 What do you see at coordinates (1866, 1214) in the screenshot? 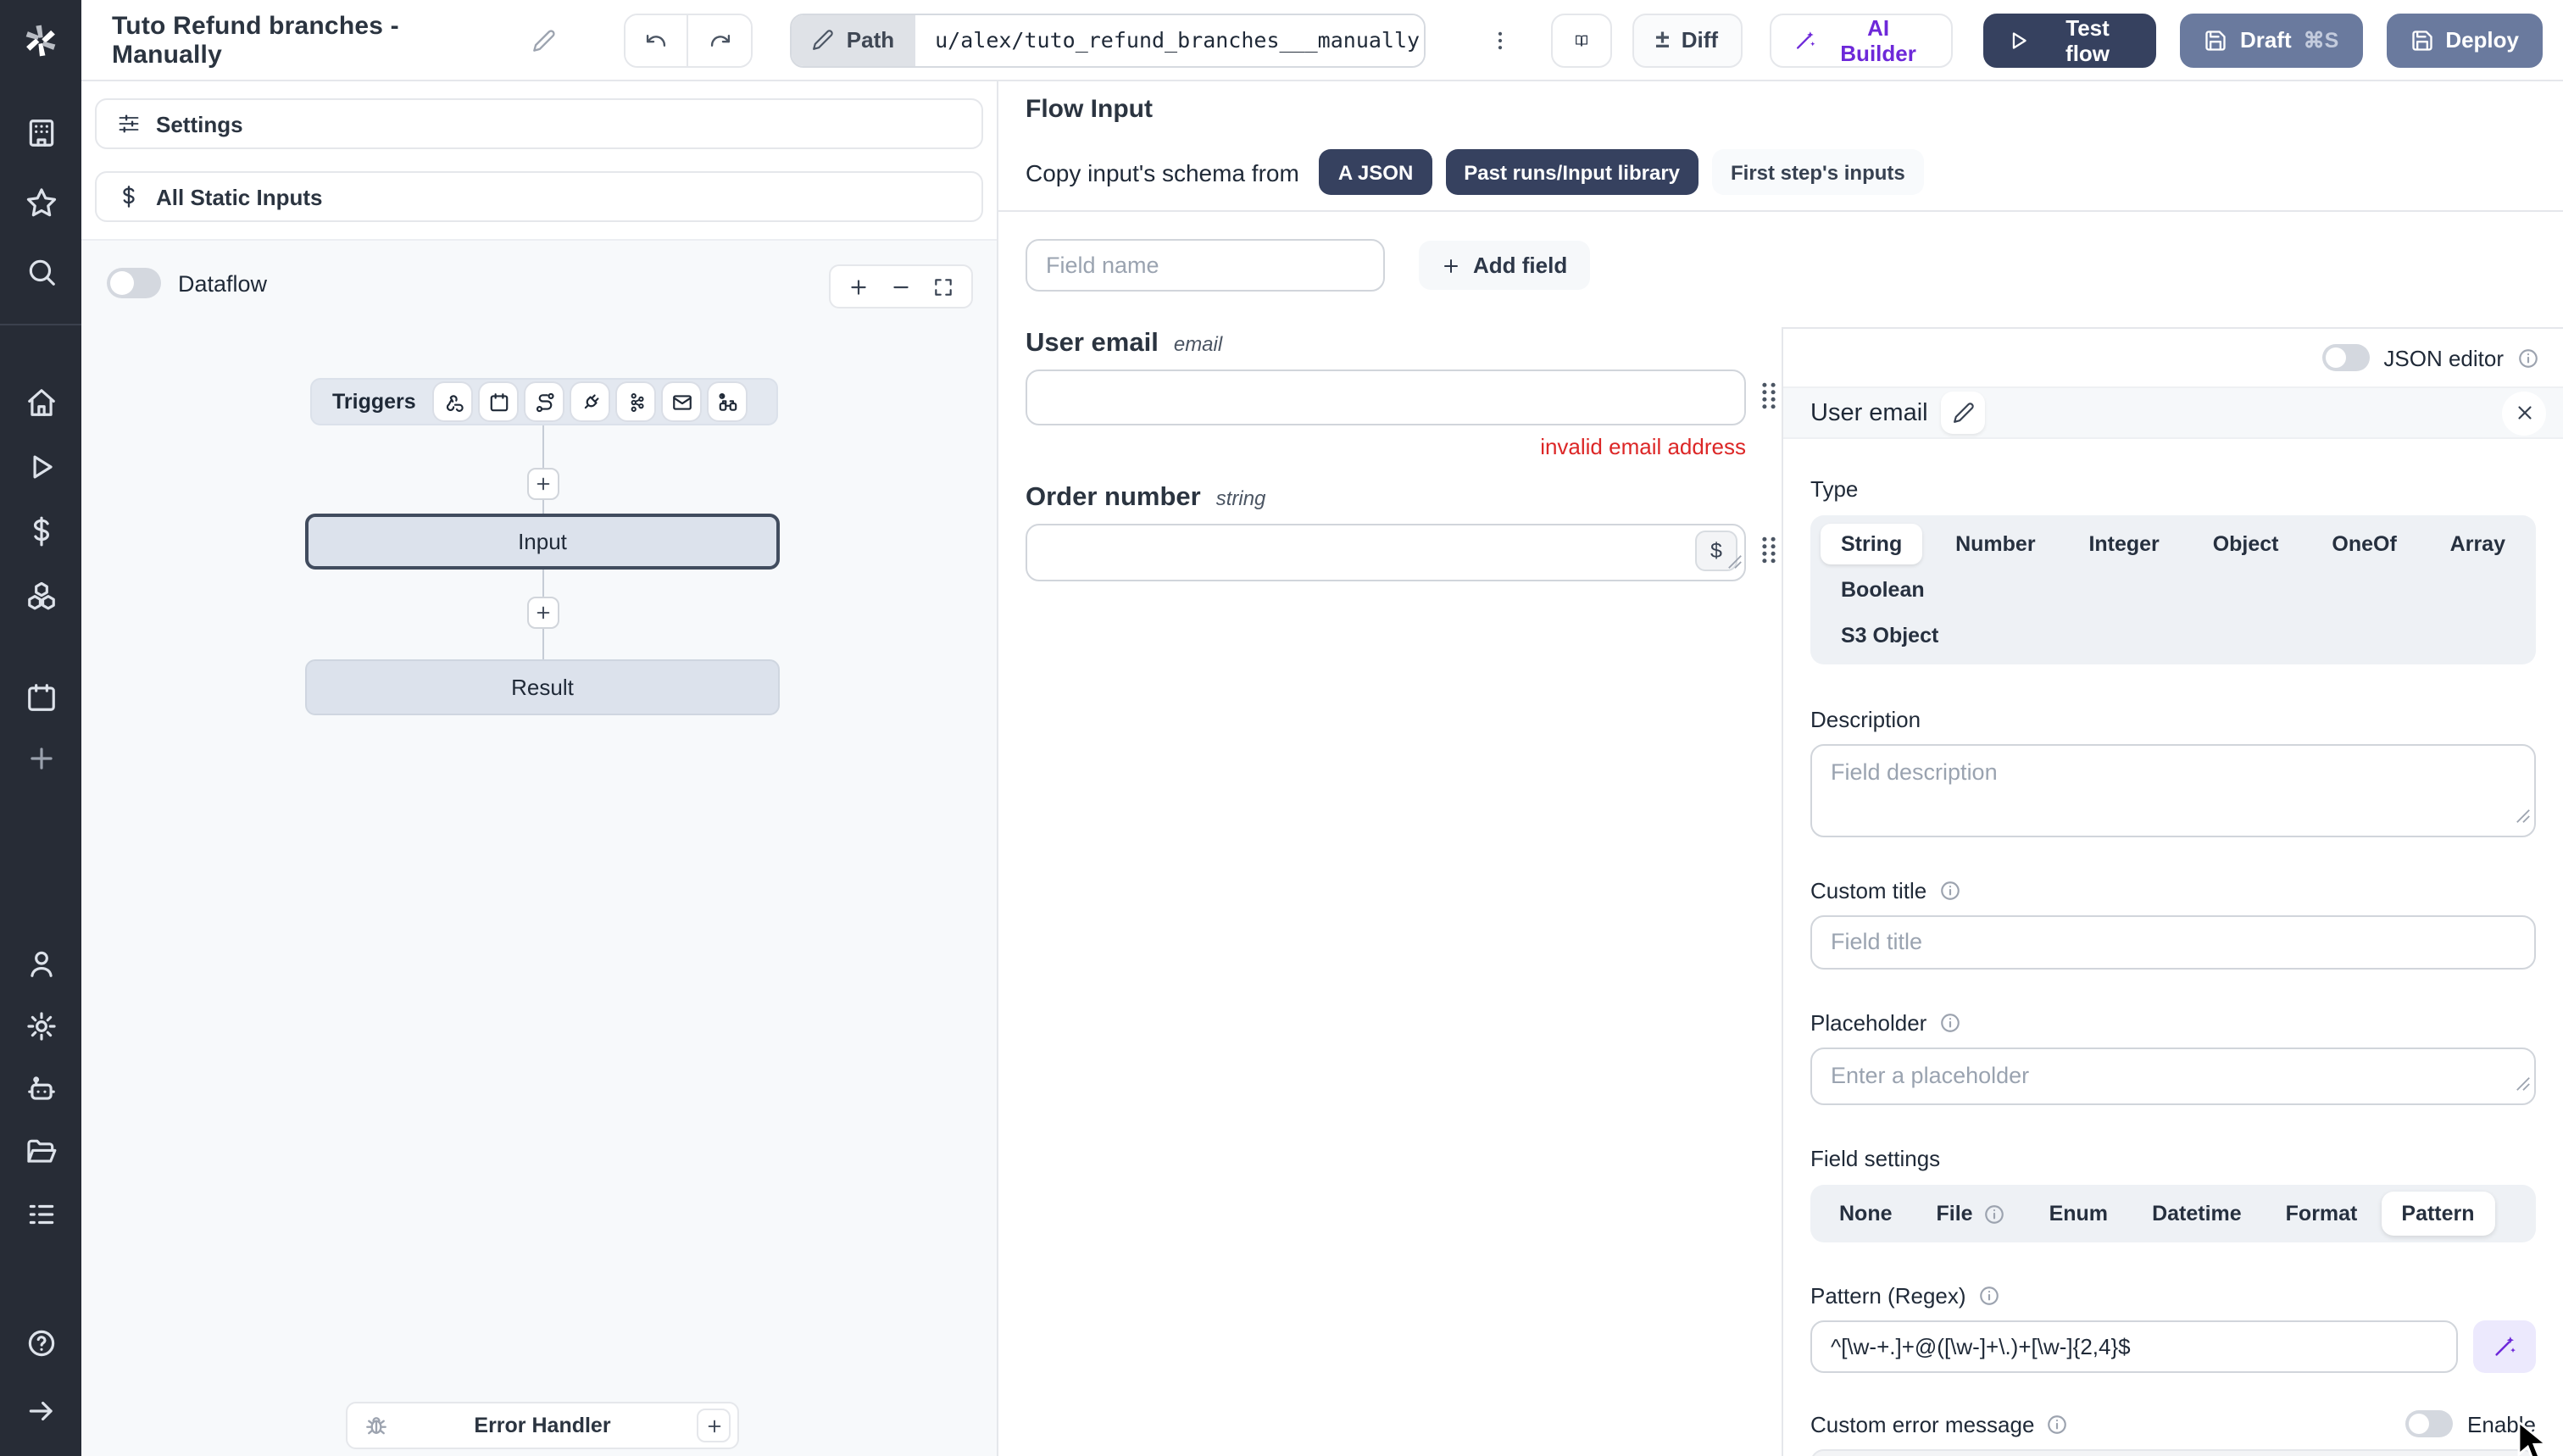
I see `tab-none: None` at bounding box center [1866, 1214].